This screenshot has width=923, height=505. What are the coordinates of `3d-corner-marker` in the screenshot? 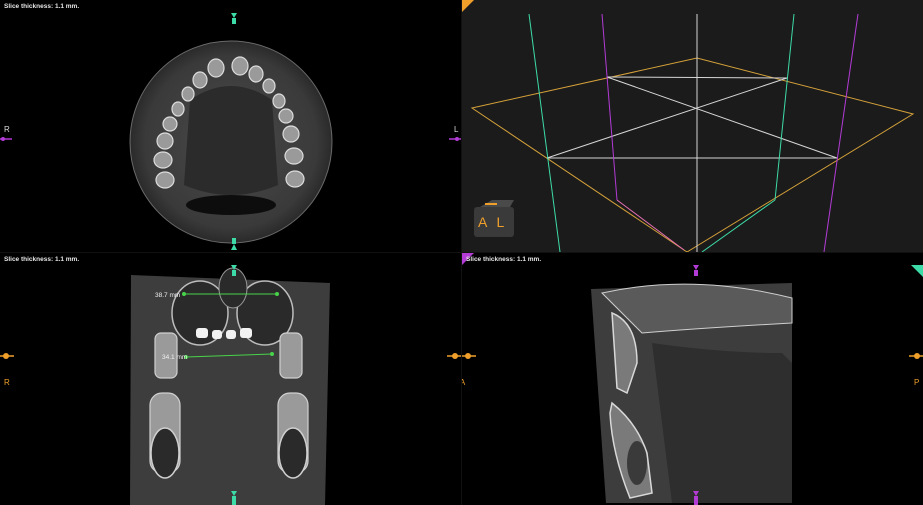 It's located at (468, 6).